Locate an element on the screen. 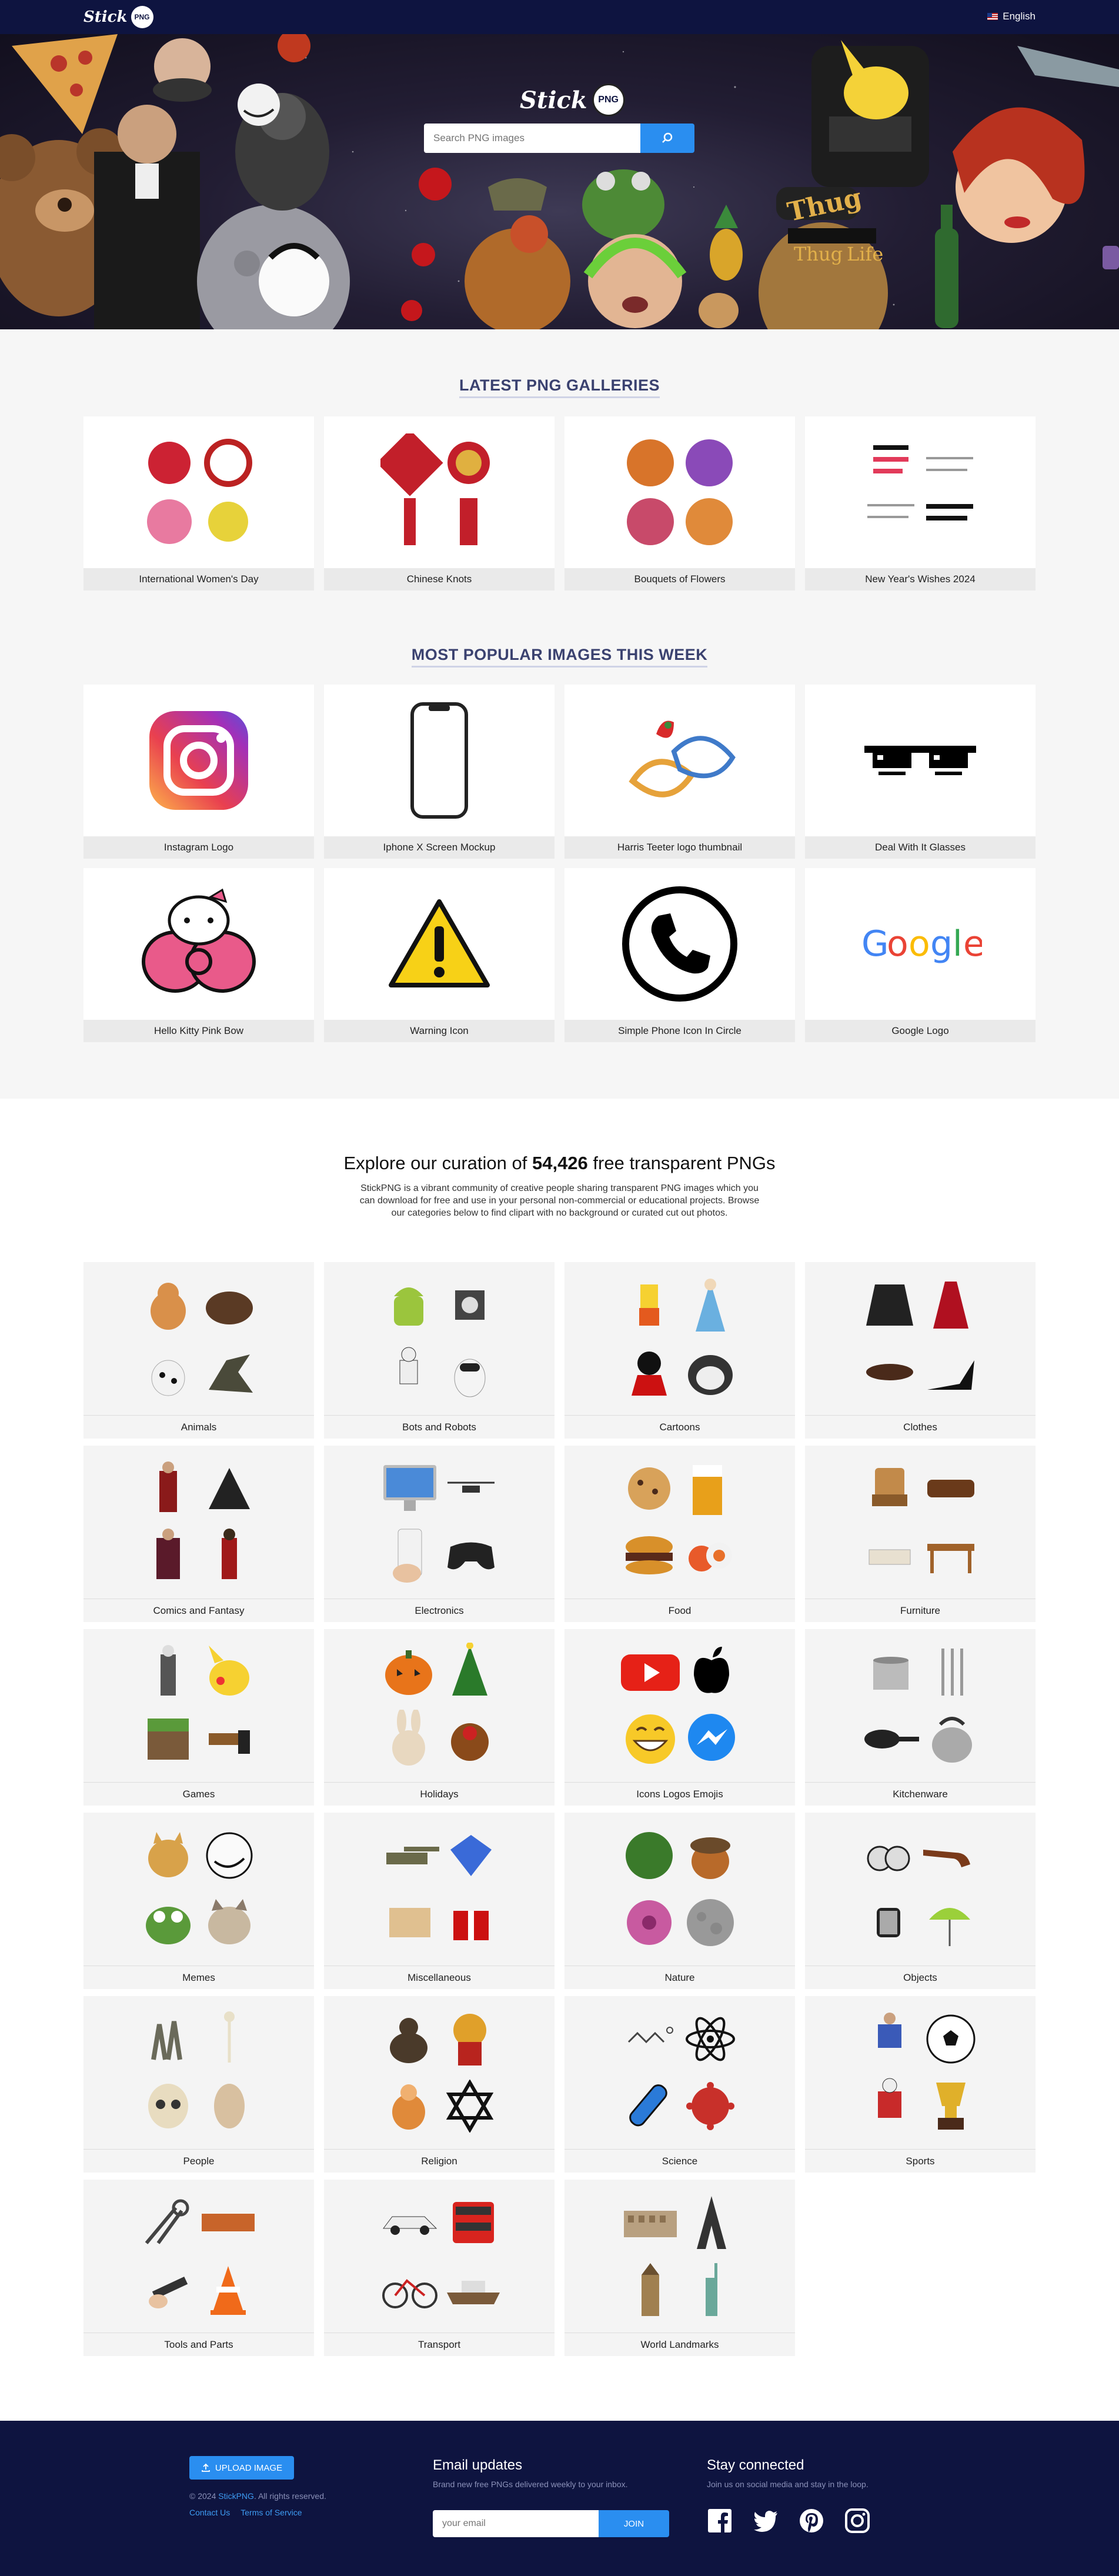 This screenshot has height=2576, width=1119. hero-collage: Thug Thug Life is located at coordinates (559, 181).